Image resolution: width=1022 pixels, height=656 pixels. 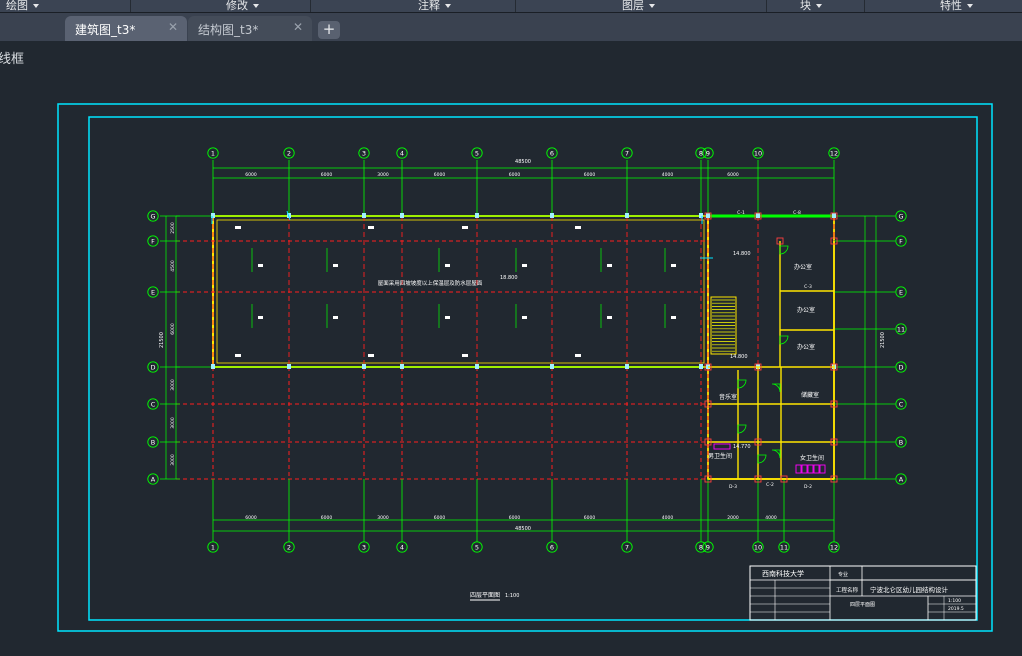 I want to click on room-label: 音乐室, so click(x=728, y=397).